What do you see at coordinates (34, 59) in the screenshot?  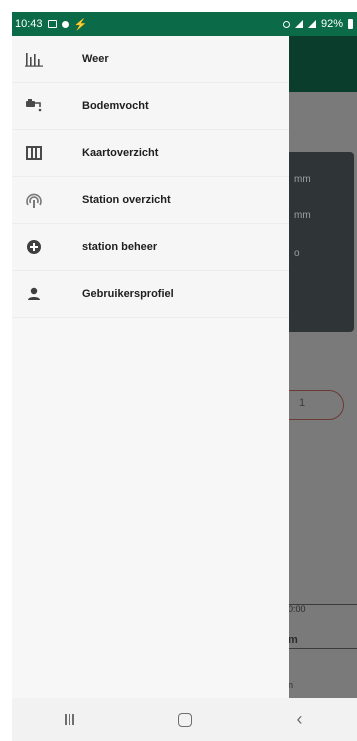 I see `bar-chart-icon` at bounding box center [34, 59].